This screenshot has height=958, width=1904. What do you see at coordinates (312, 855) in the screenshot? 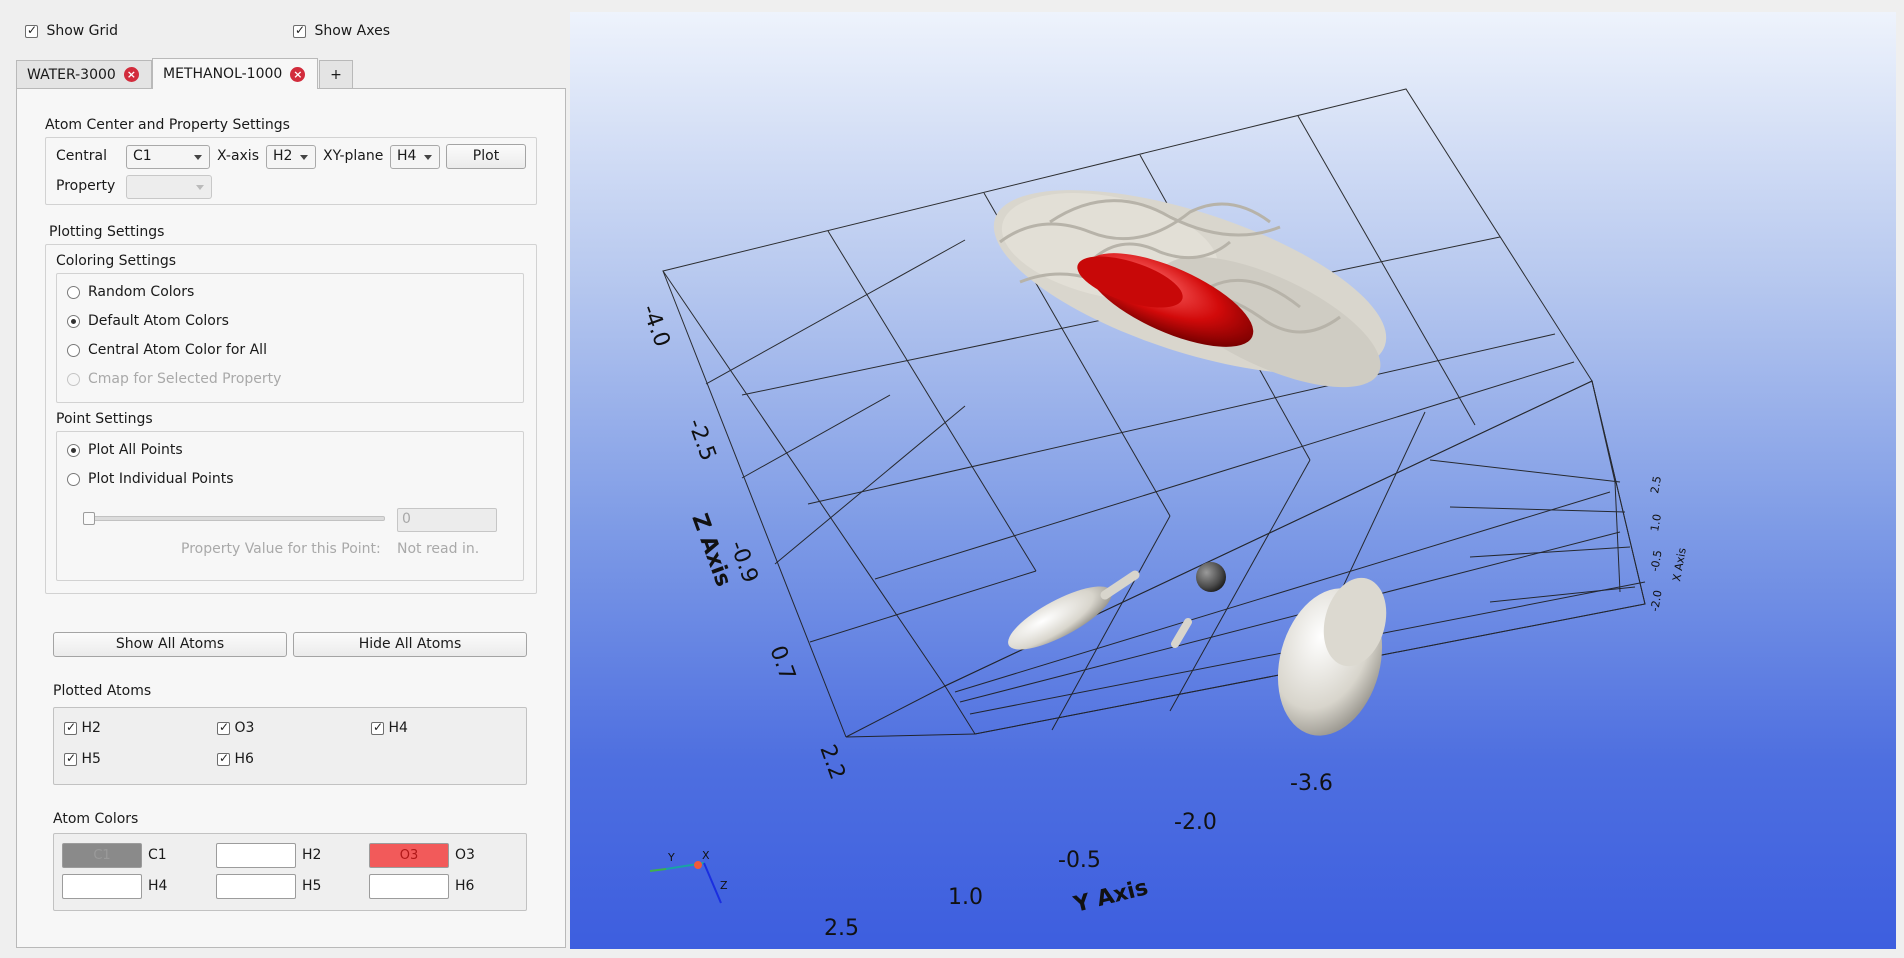
I see `color-label-h2: H2` at bounding box center [312, 855].